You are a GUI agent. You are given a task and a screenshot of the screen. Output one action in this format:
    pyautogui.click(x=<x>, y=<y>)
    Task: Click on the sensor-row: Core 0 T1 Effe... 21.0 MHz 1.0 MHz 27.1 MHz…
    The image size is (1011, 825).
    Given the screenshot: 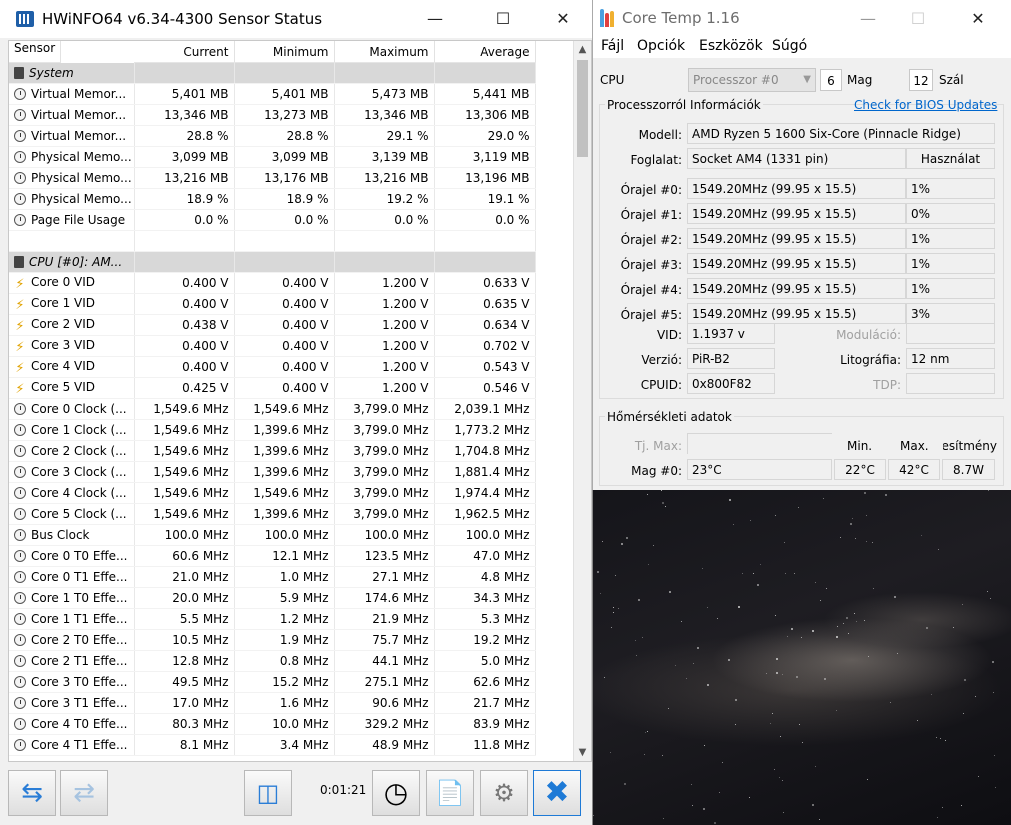 What is the action you would take?
    pyautogui.click(x=272, y=577)
    